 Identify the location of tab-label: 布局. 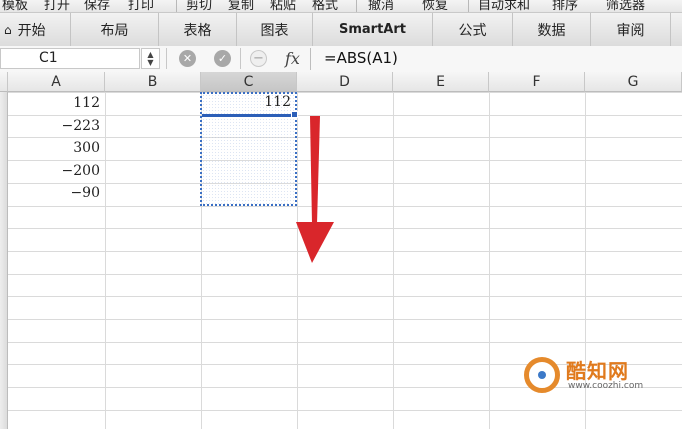
(114, 30).